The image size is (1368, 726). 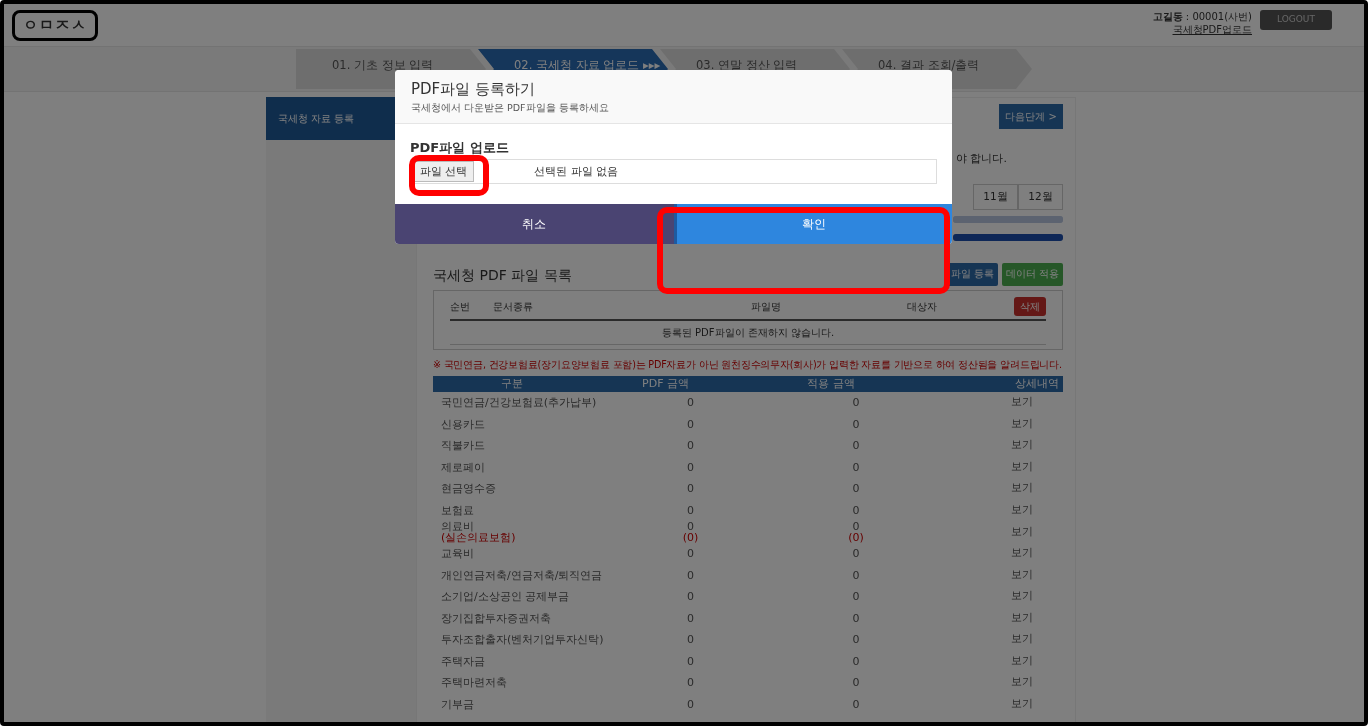 What do you see at coordinates (502, 275) in the screenshot?
I see `section-title: 국세청 PDF 파일 목록` at bounding box center [502, 275].